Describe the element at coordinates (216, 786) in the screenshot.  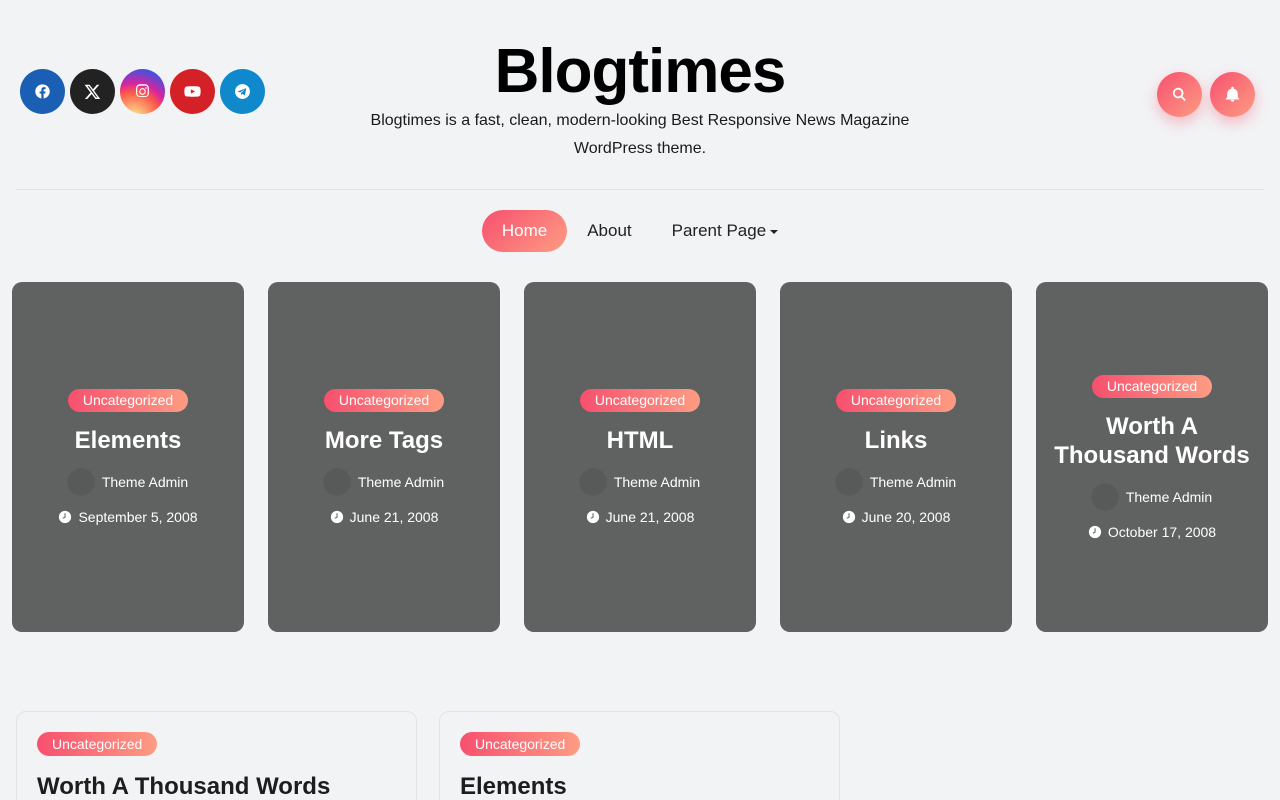
I see `post-title: Worth A Thousand Words` at that location.